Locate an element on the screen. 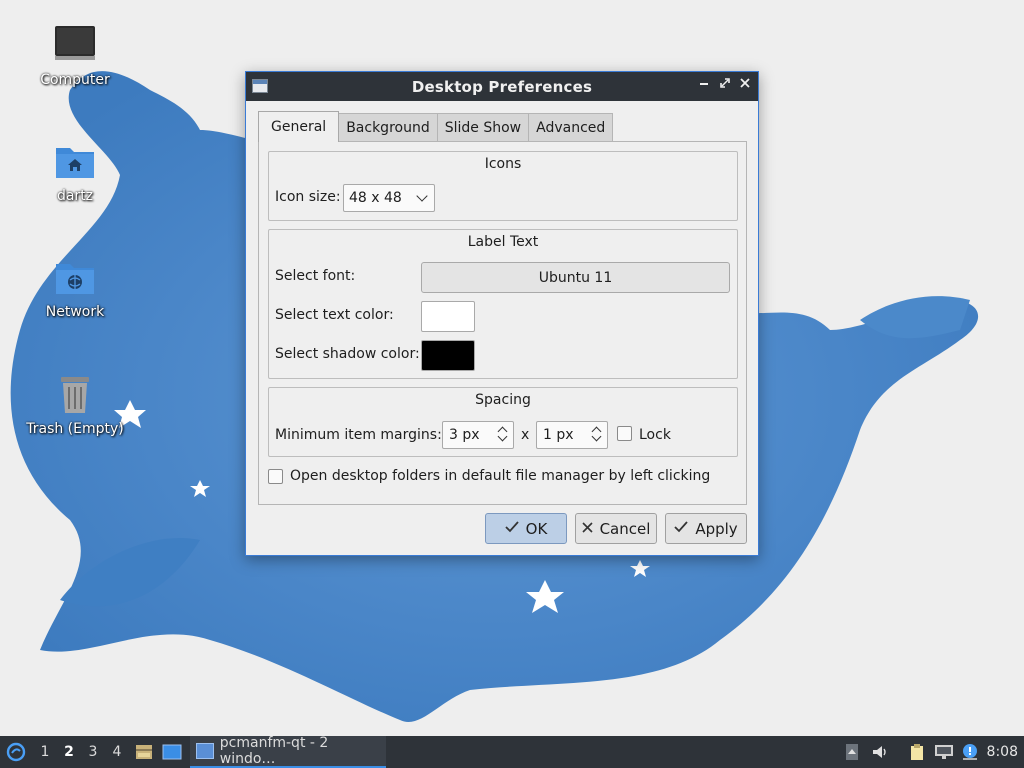  file-manager-launcher is located at coordinates (144, 752).